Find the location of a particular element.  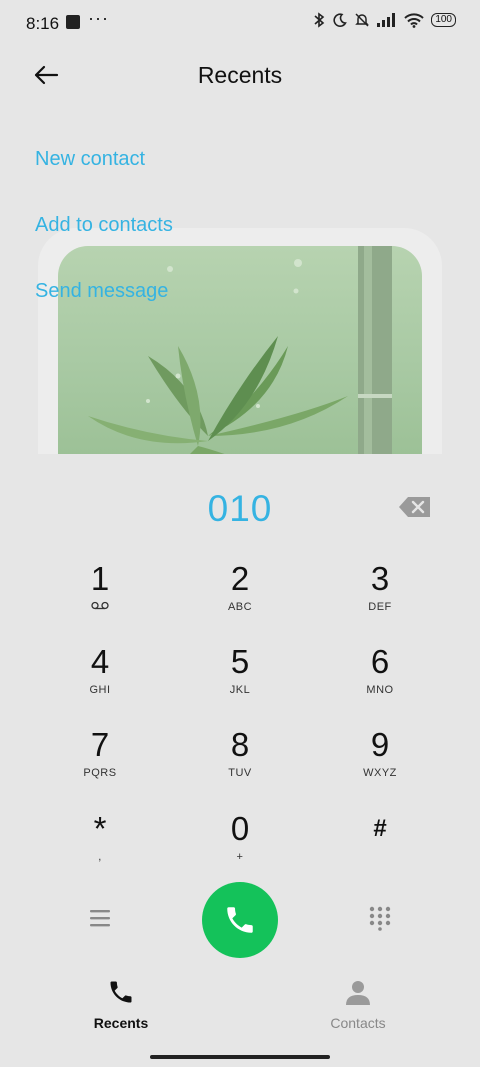

menu-icon is located at coordinates (100, 918).